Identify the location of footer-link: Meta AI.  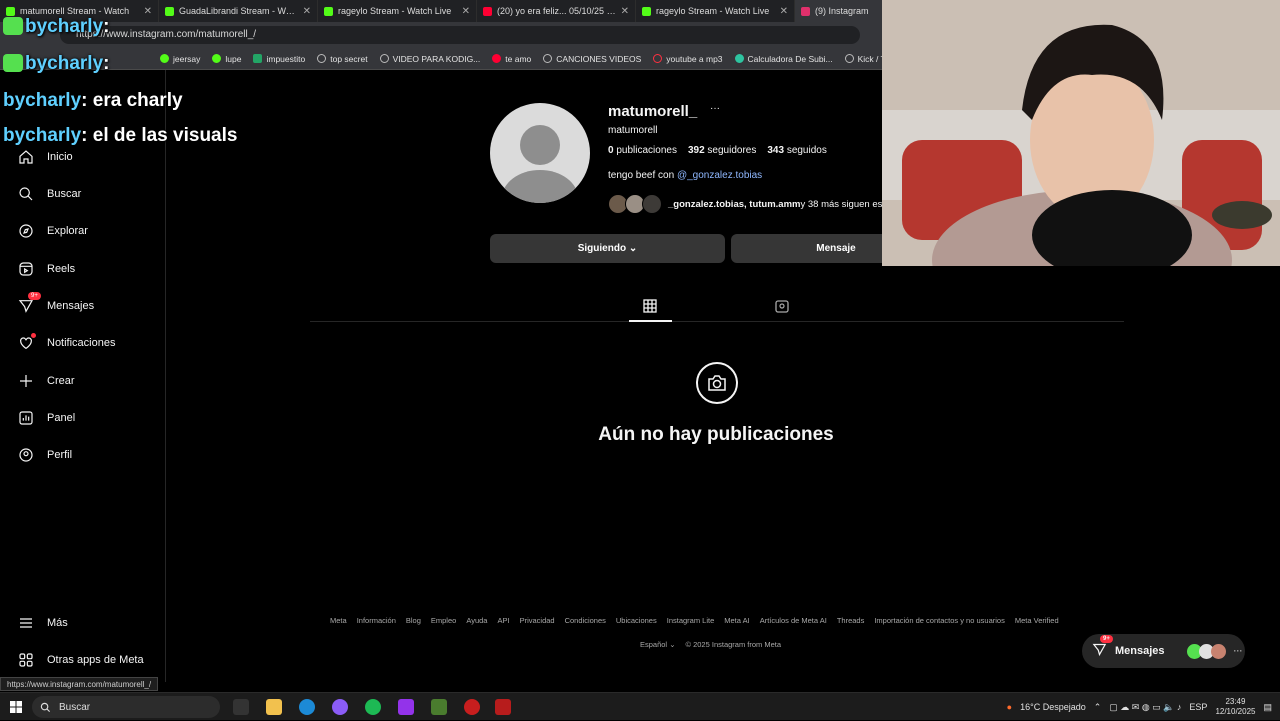
(736, 620).